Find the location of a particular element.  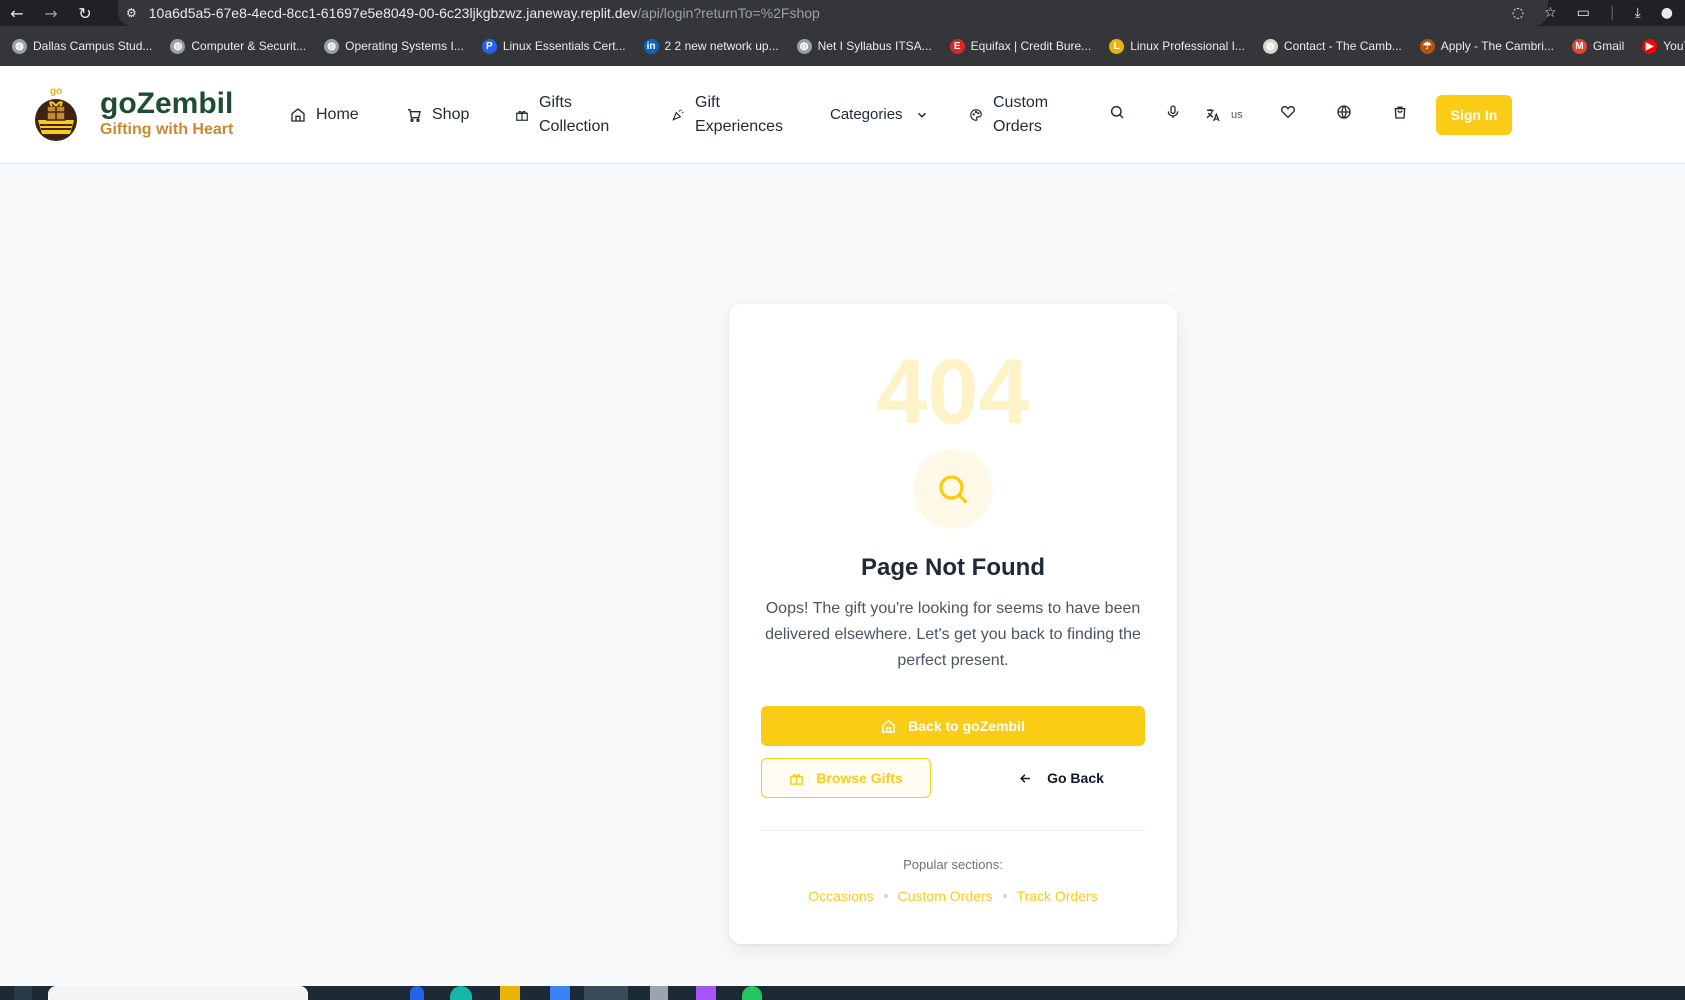

home-icon is located at coordinates (298, 115).